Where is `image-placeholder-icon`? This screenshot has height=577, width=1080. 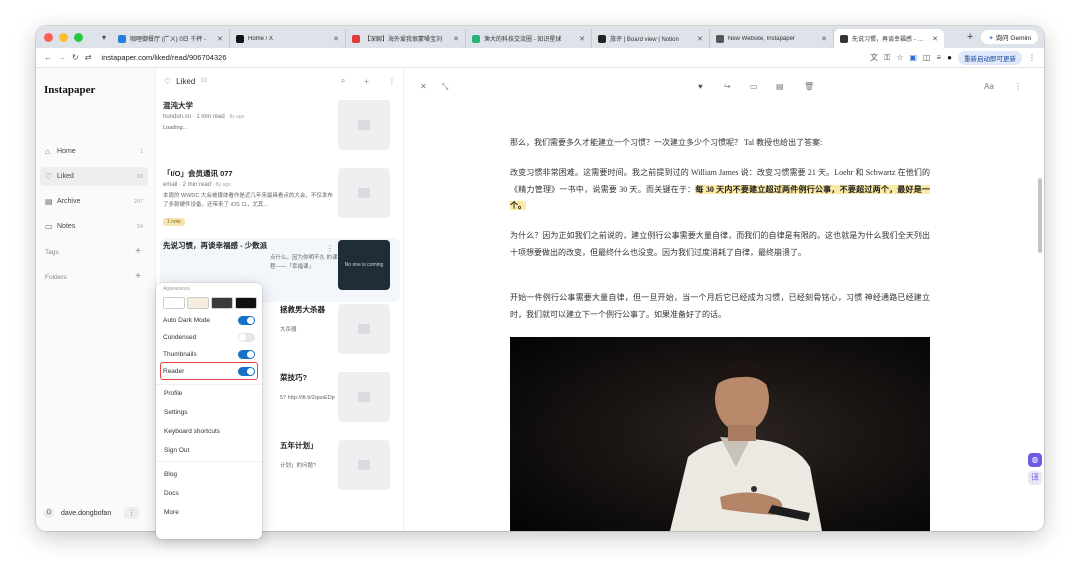
image-placeholder-icon is located at coordinates (364, 329).